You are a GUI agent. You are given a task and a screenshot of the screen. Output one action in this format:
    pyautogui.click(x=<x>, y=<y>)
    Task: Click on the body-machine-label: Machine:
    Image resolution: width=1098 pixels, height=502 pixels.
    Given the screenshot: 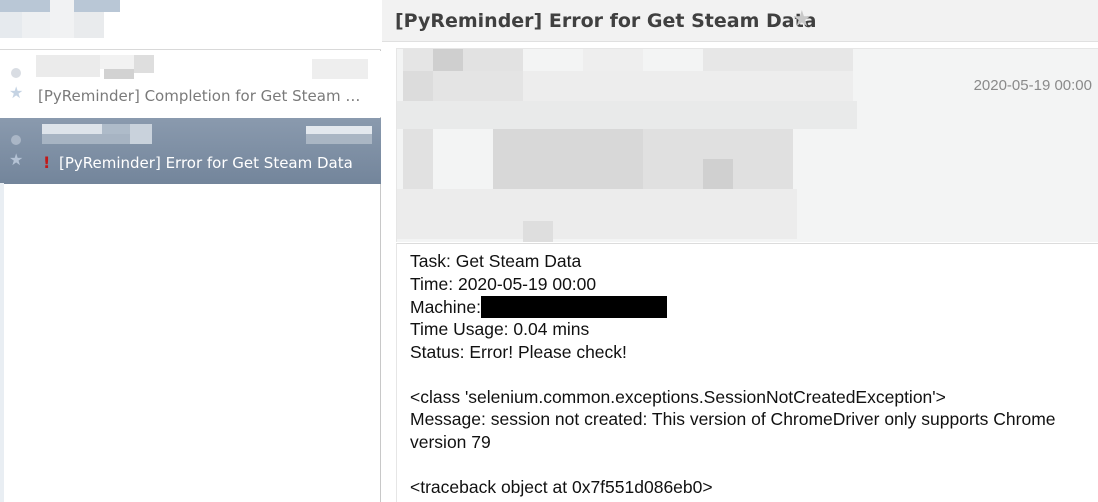 What is the action you would take?
    pyautogui.click(x=446, y=307)
    